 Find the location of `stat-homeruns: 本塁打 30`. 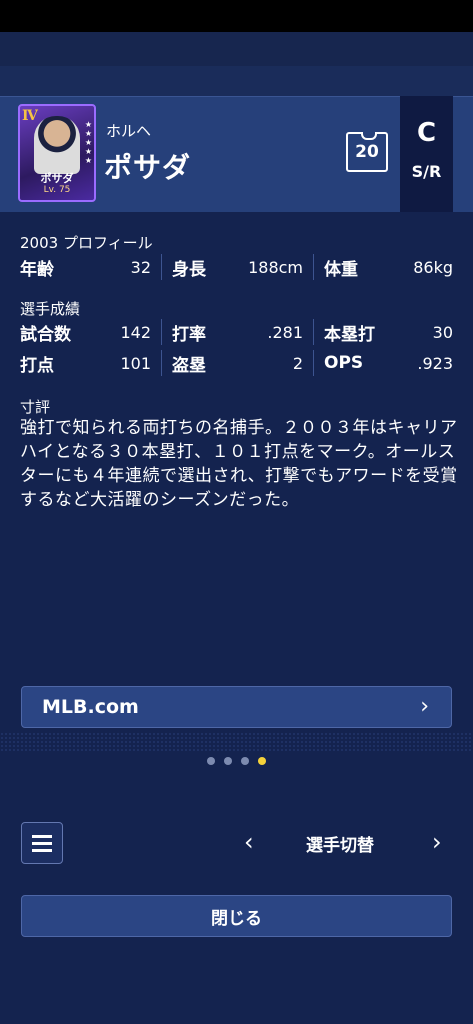

stat-homeruns: 本塁打 30 is located at coordinates (383, 332).